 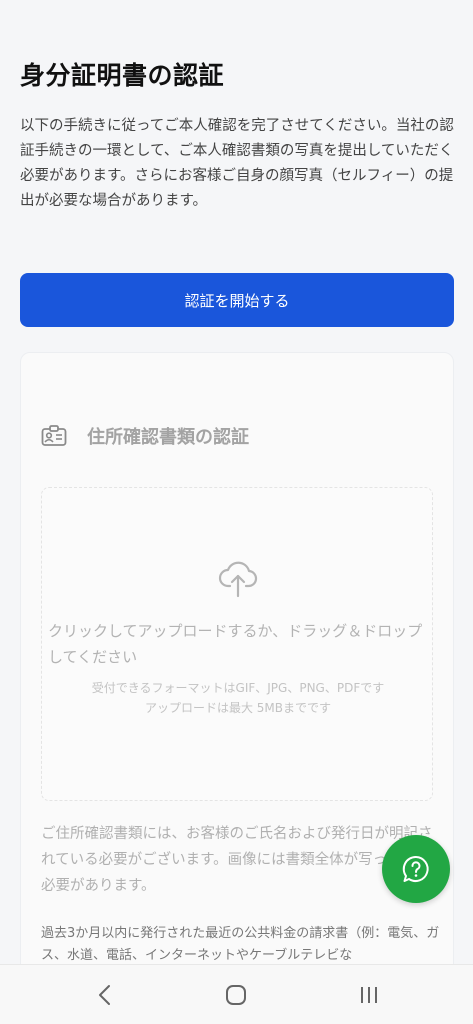 I want to click on max-file-size: アップロードは最大 5MBまでです, so click(x=238, y=708).